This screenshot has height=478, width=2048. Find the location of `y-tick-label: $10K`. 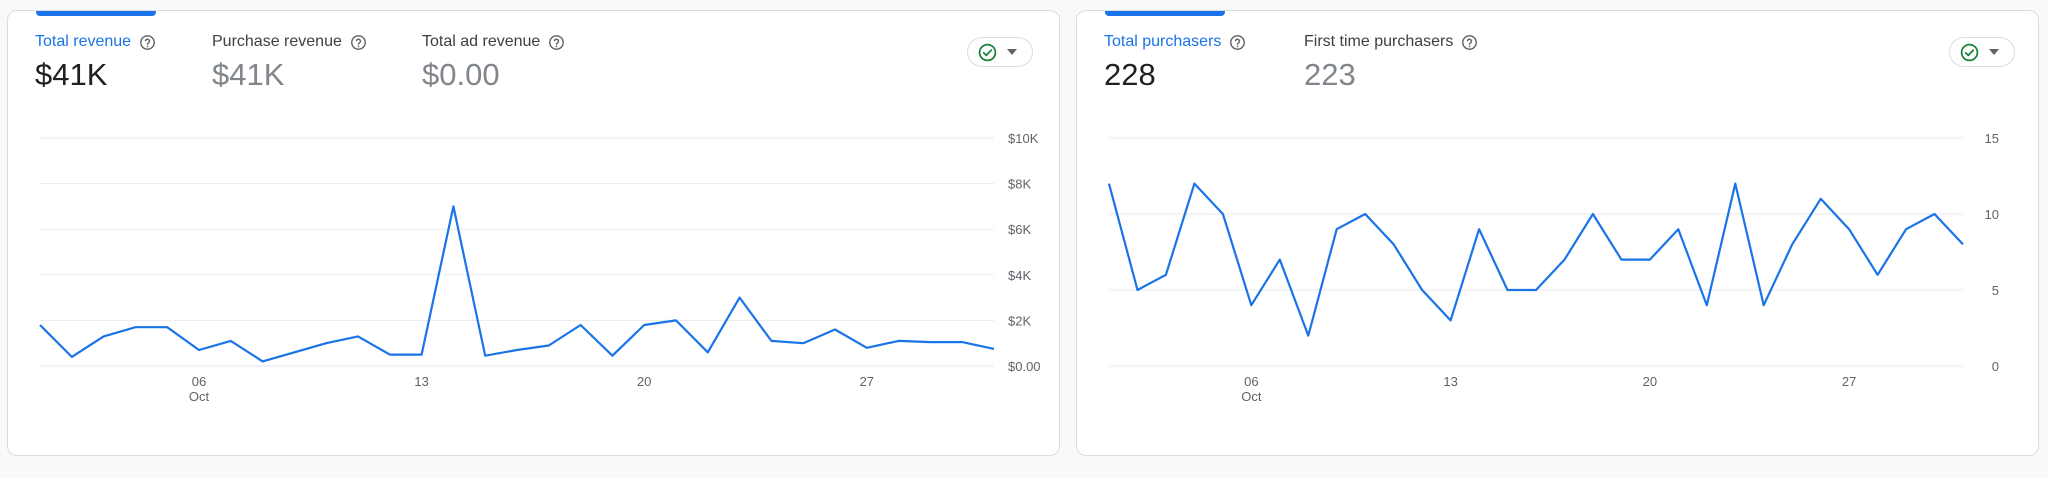

y-tick-label: $10K is located at coordinates (1023, 138).